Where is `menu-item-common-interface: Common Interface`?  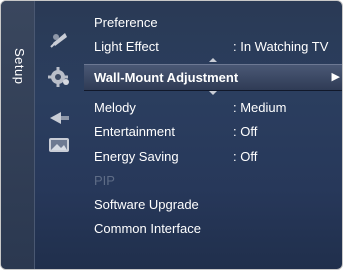
menu-item-common-interface: Common Interface is located at coordinates (147, 229).